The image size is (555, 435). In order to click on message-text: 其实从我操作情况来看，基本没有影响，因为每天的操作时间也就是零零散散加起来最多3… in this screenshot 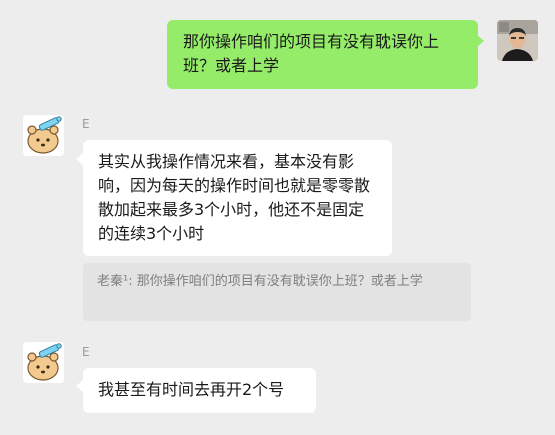, I will do `click(234, 197)`.